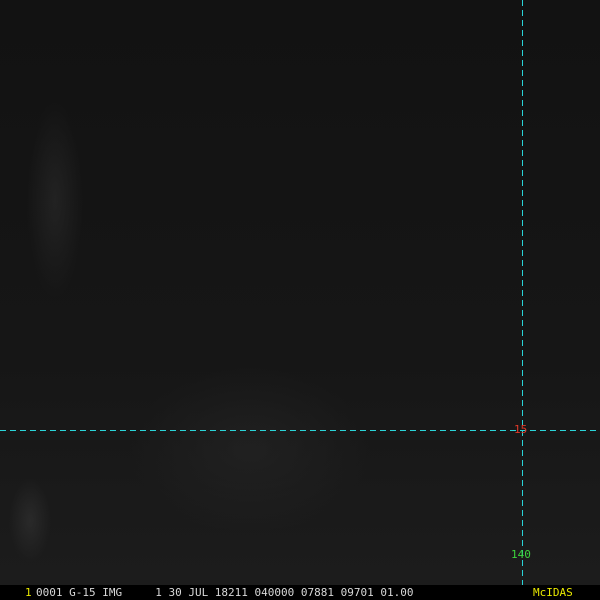  Describe the element at coordinates (521, 429) in the screenshot. I see `latitude-label: 15` at that location.